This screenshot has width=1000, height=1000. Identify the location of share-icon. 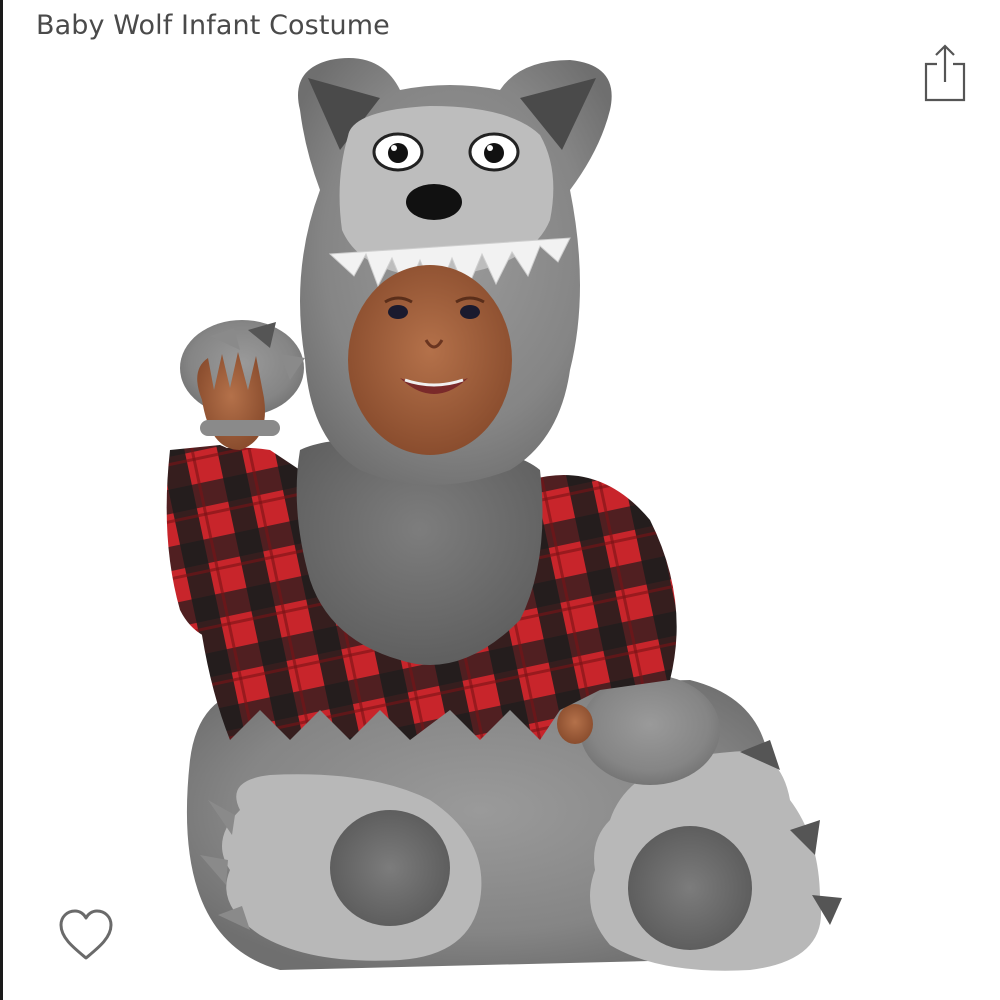
(945, 73).